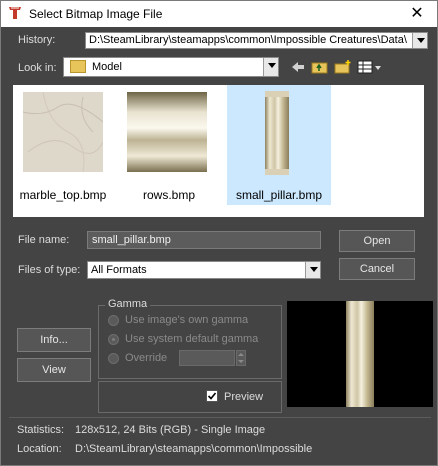 This screenshot has height=466, width=438. What do you see at coordinates (187, 320) in the screenshot?
I see `gamma-own-label: Use image's own gamma` at bounding box center [187, 320].